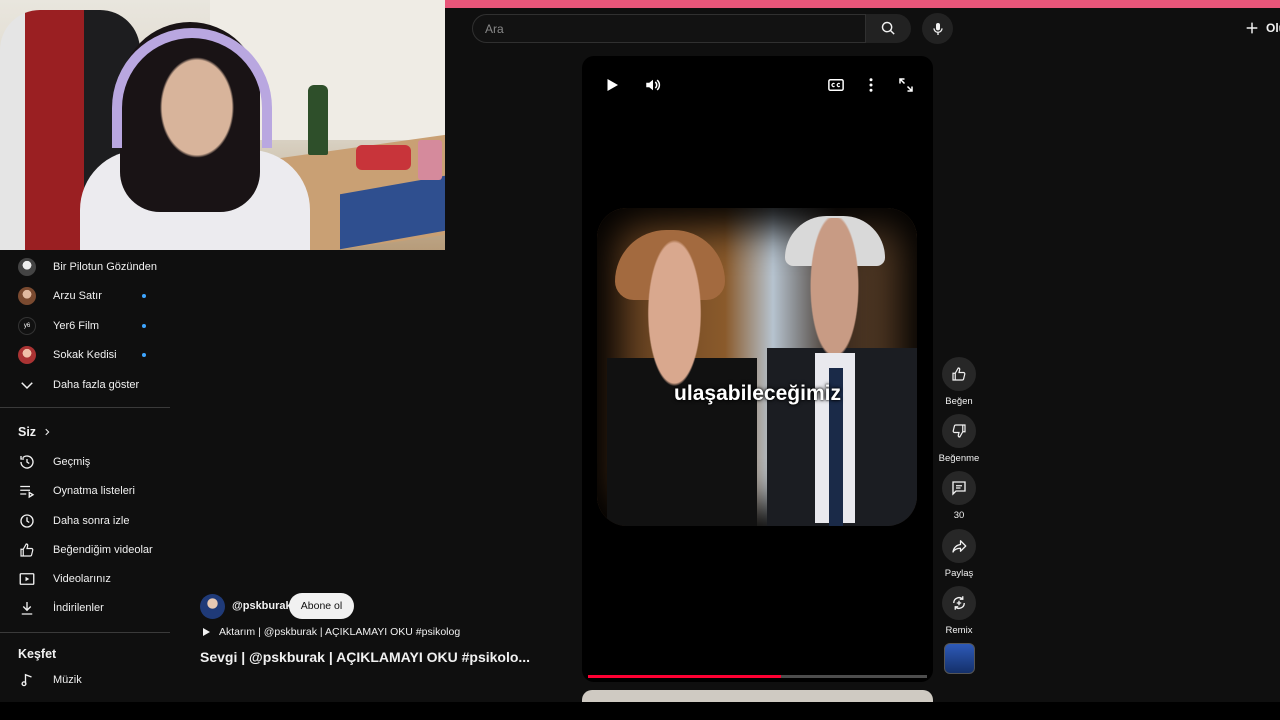 This screenshot has height=720, width=1280. I want to click on thumbs-down-icon, so click(959, 431).